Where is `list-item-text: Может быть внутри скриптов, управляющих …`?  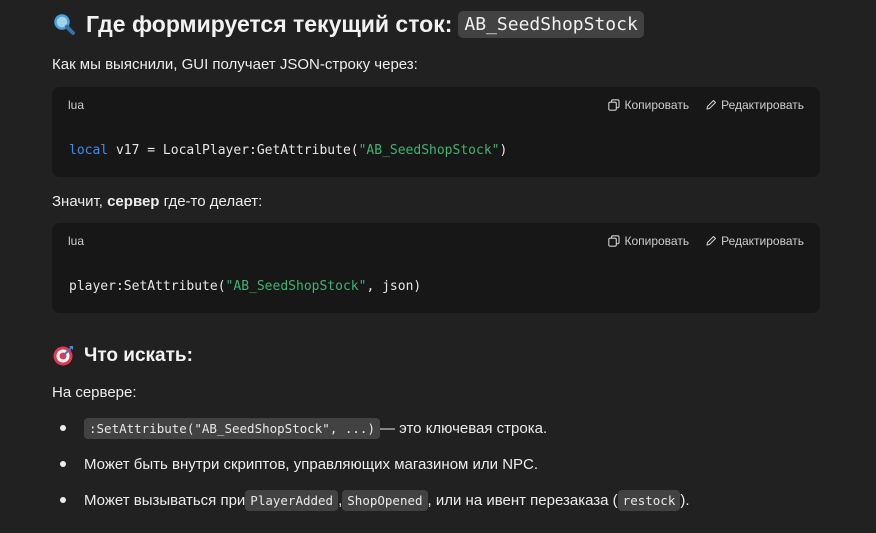
list-item-text: Может быть внутри скриптов, управляющих … is located at coordinates (311, 464).